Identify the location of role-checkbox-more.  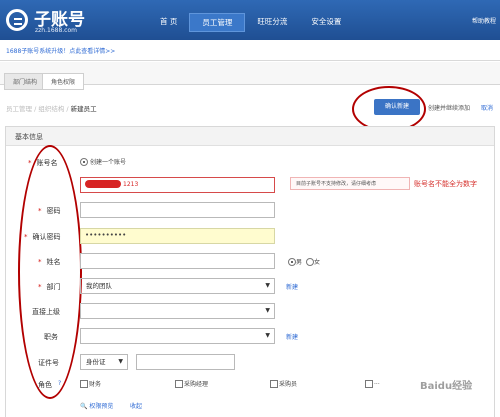
(369, 384).